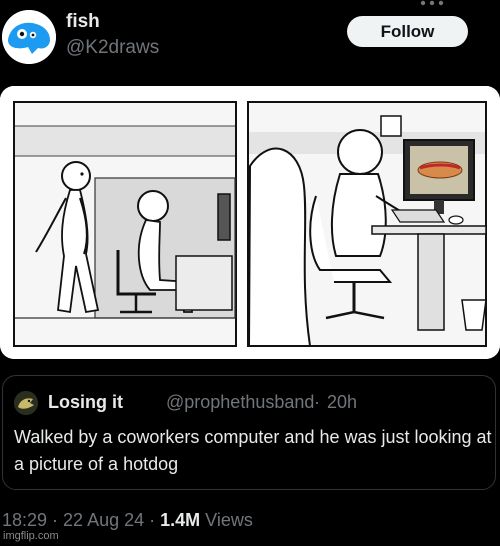 The height and width of the screenshot is (546, 500). I want to click on fish-avatar-icon, so click(29, 37).